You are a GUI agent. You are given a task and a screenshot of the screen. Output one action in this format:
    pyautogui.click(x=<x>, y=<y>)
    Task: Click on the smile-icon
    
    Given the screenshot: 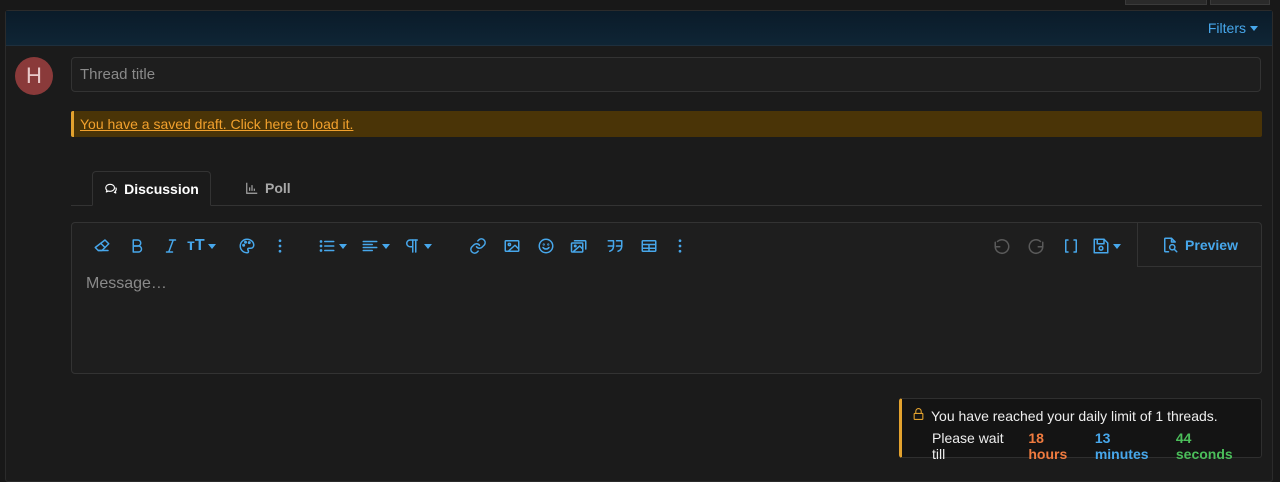 What is the action you would take?
    pyautogui.click(x=546, y=246)
    